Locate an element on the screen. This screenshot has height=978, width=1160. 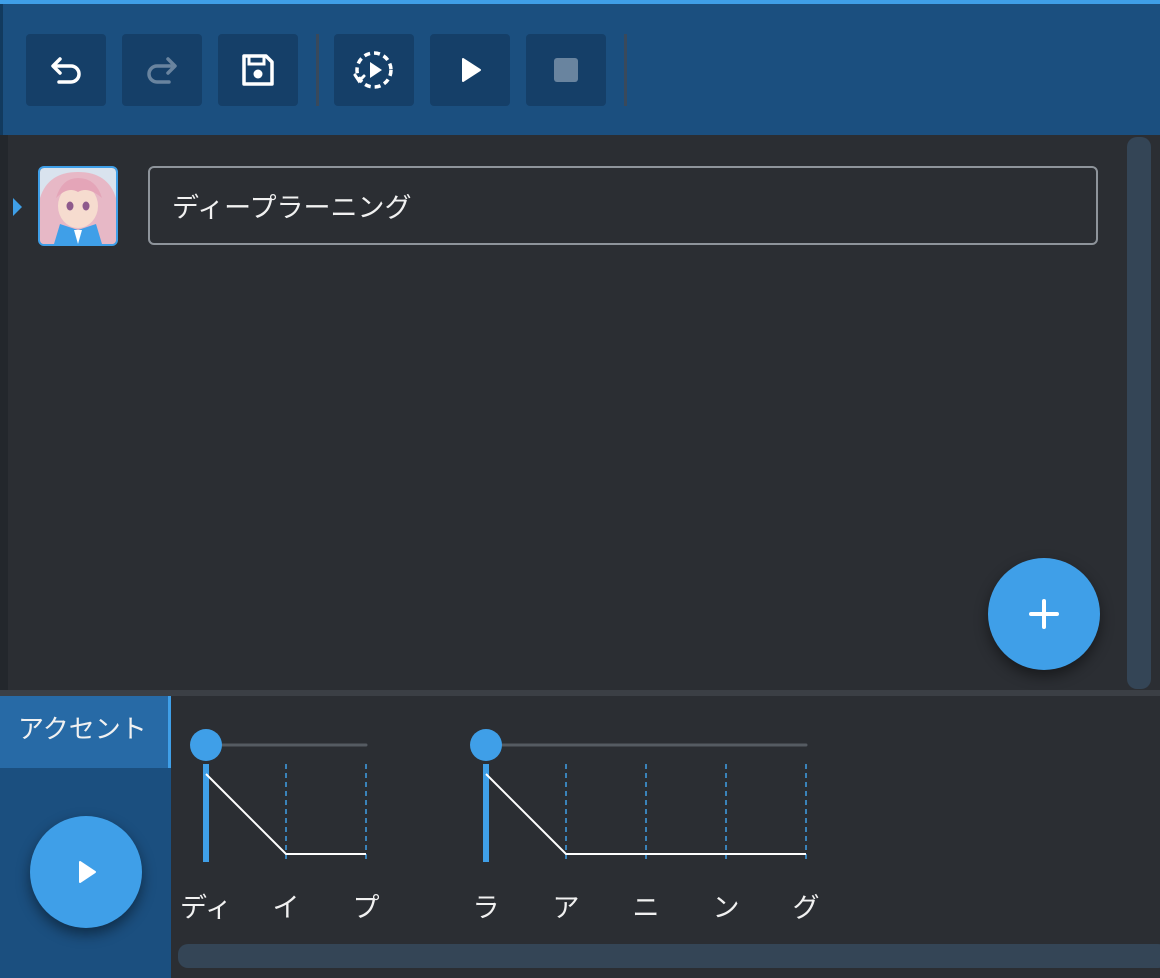
play-button is located at coordinates (470, 70).